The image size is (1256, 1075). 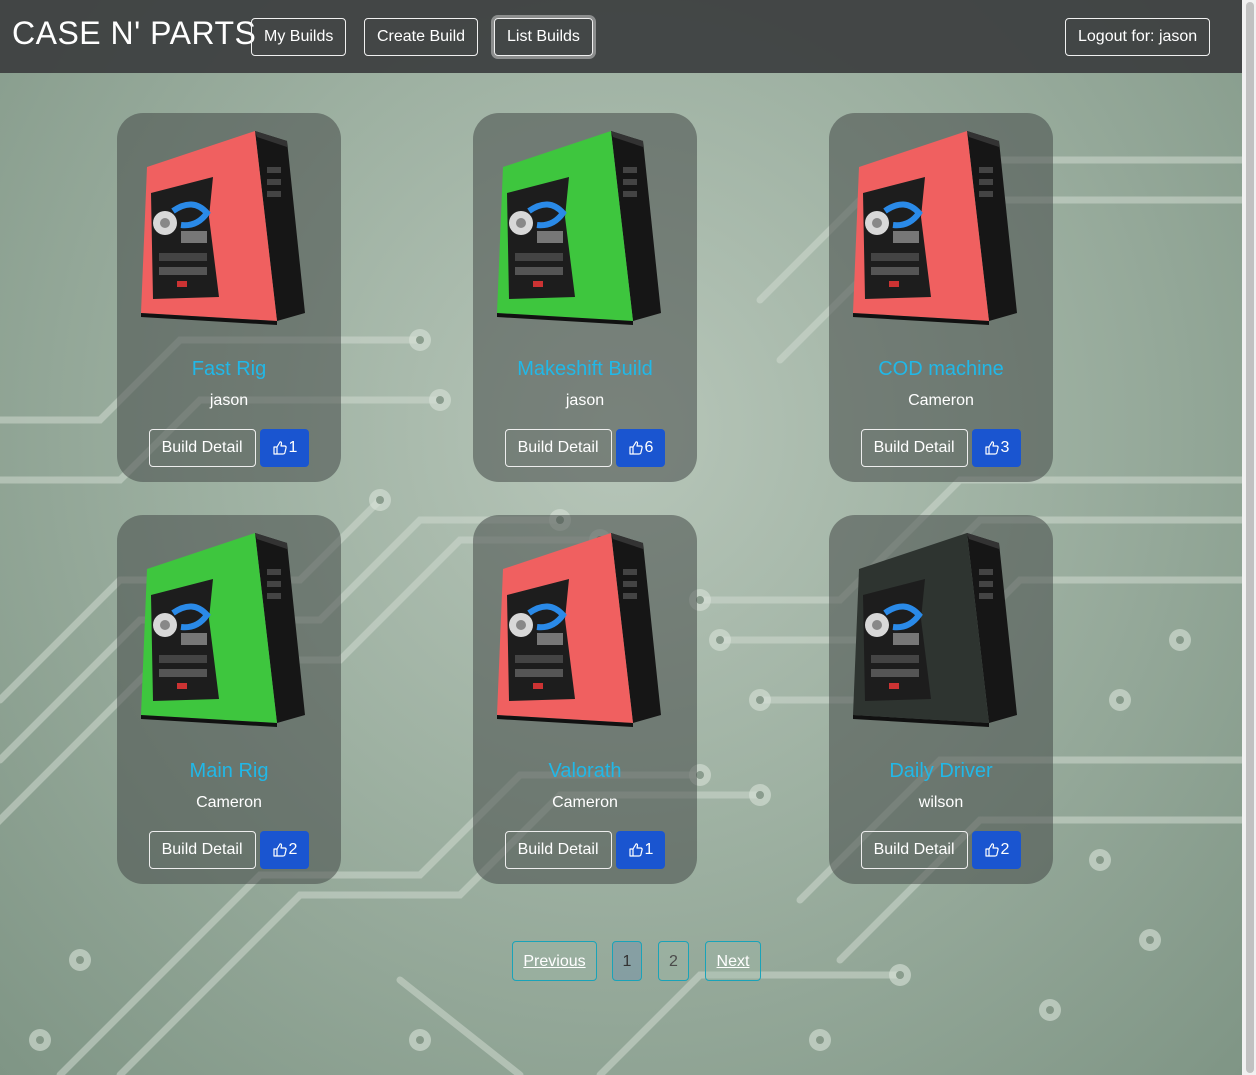 What do you see at coordinates (229, 369) in the screenshot?
I see `build-title: Fast Rig` at bounding box center [229, 369].